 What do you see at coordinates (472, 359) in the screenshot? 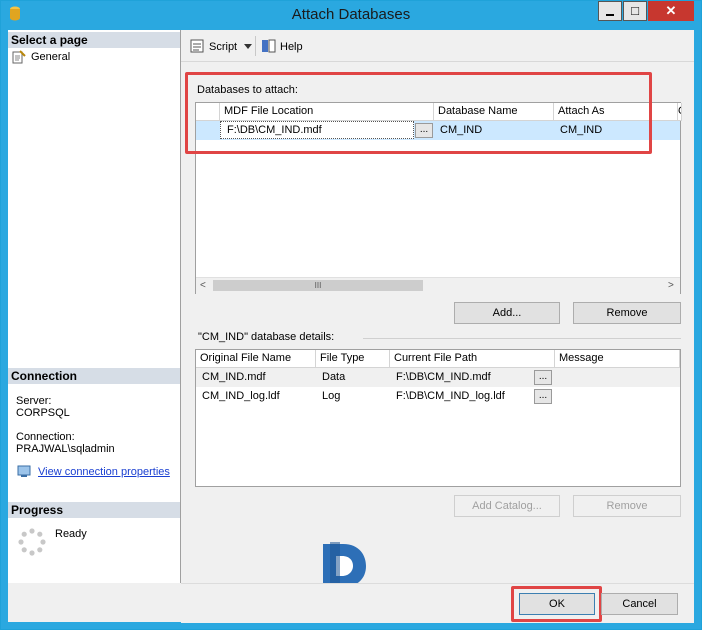
I see `column-current-file-path: Current File Path` at bounding box center [472, 359].